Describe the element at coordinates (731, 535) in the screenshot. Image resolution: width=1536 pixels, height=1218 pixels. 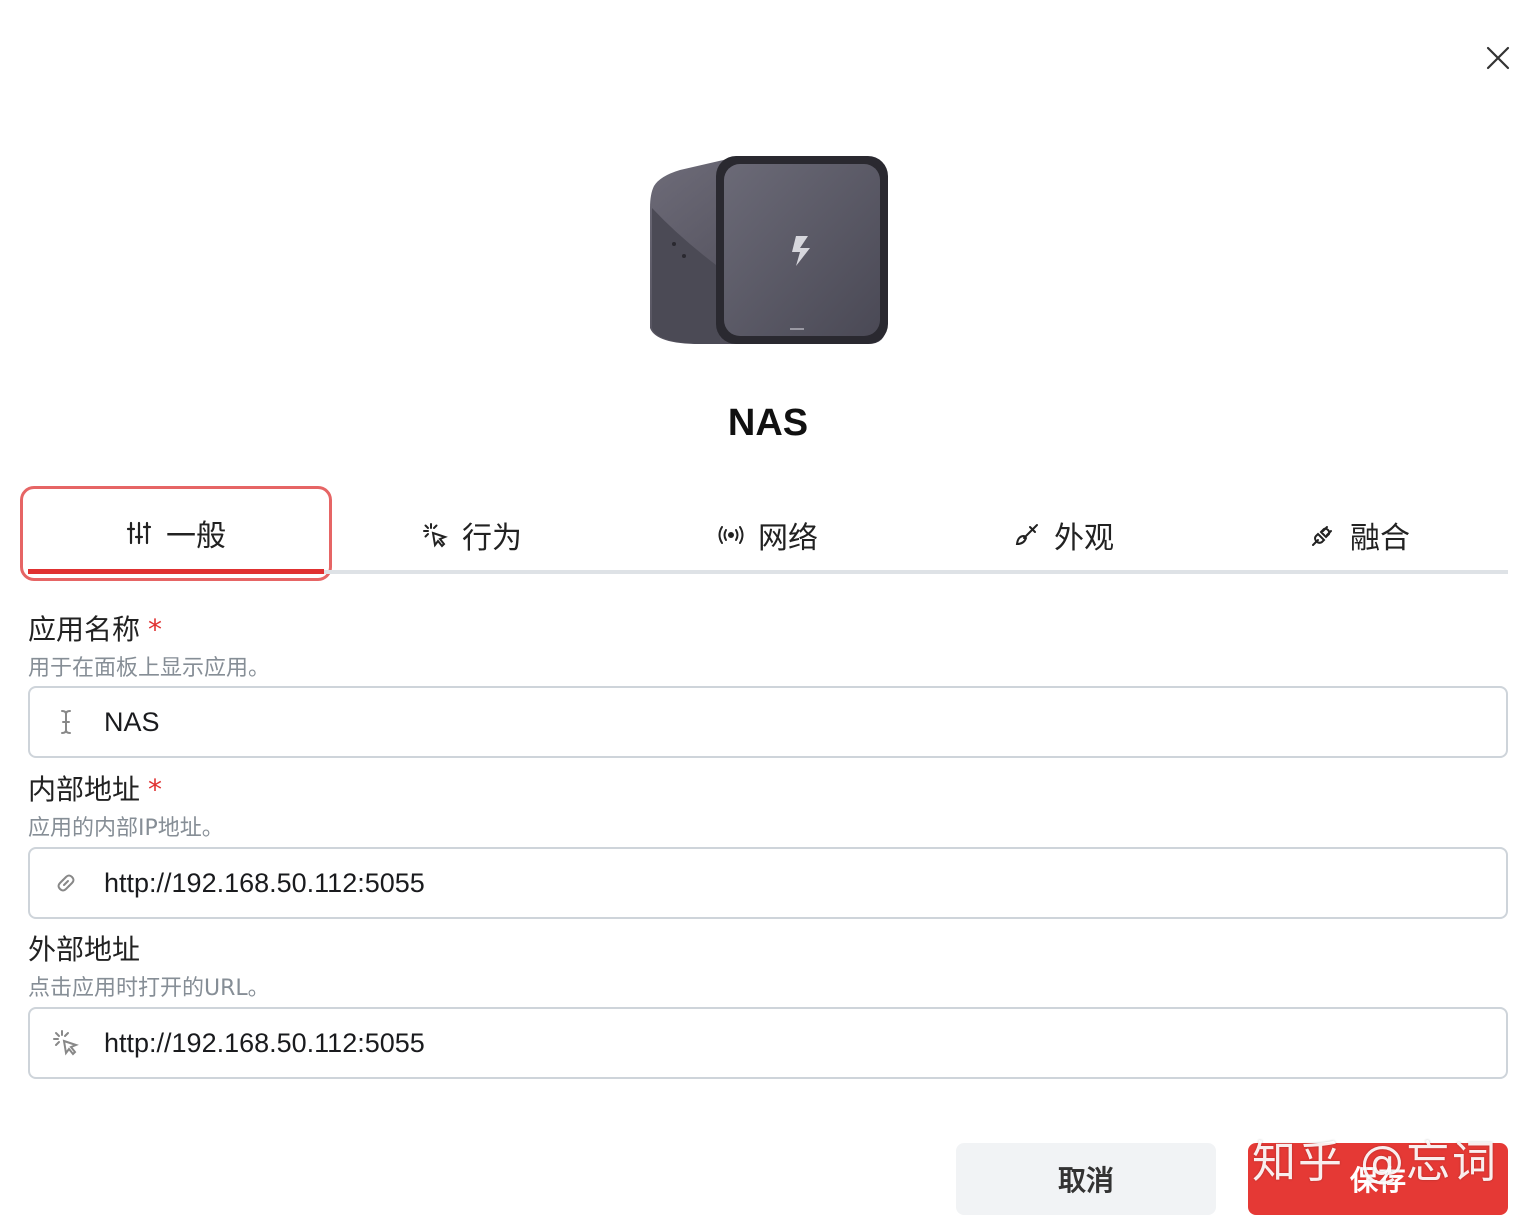
I see `broadcast-icon` at that location.